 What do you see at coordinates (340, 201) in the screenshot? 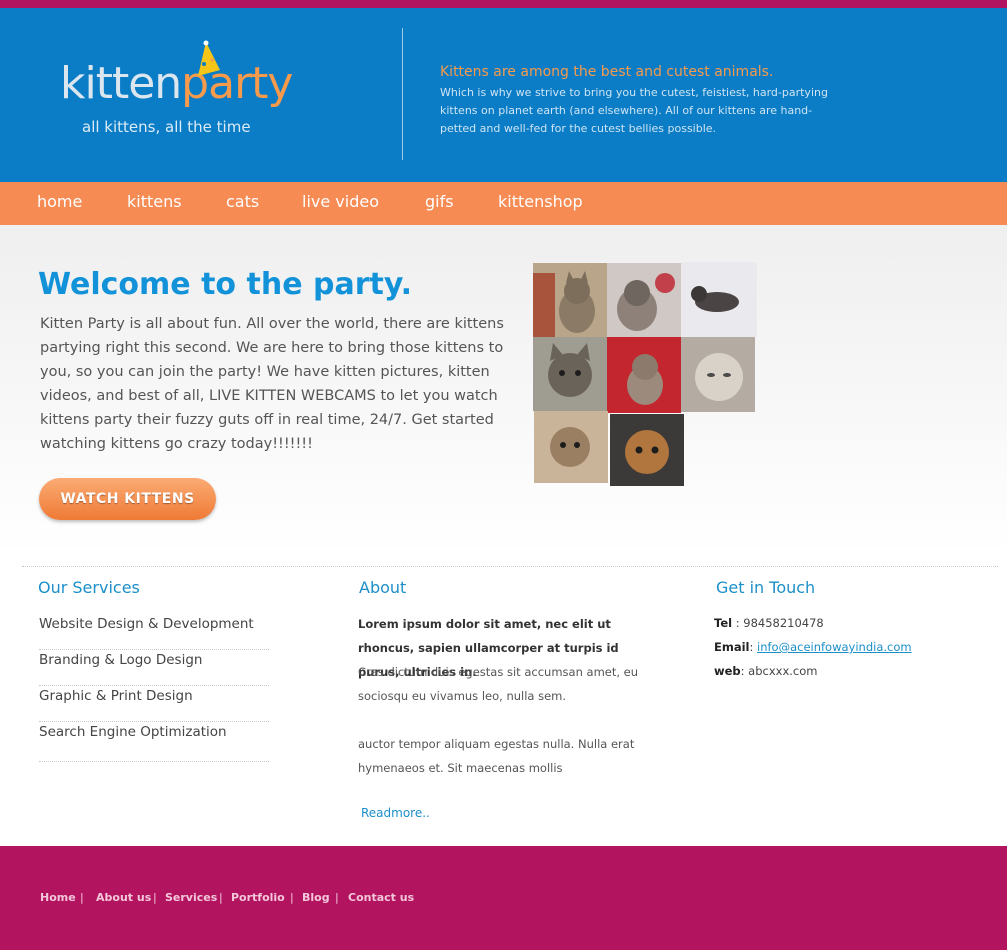
I see `nav-item-live-video: live video` at bounding box center [340, 201].